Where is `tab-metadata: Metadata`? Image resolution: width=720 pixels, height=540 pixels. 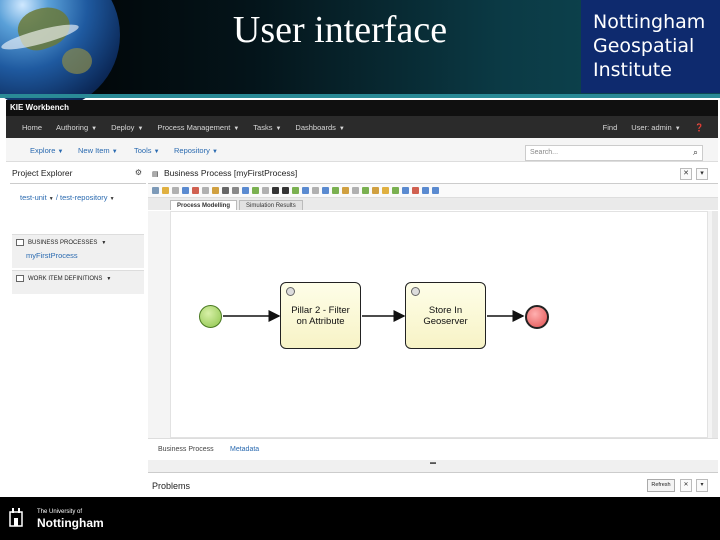
tab-metadata: Metadata is located at coordinates (244, 449).